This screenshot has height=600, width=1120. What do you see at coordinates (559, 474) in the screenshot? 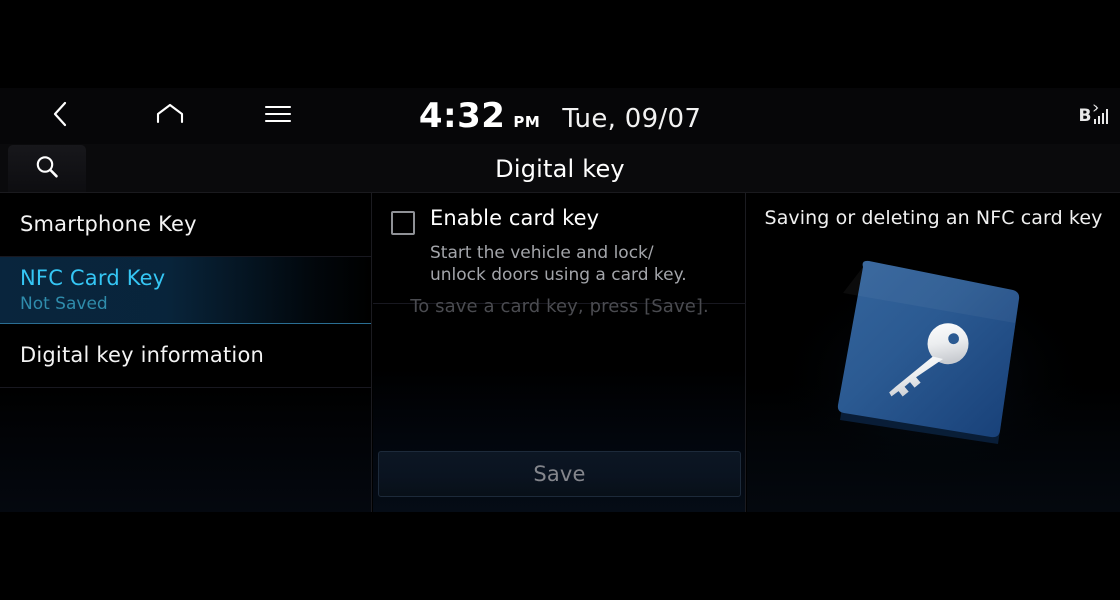
I see `save-button: Save` at bounding box center [559, 474].